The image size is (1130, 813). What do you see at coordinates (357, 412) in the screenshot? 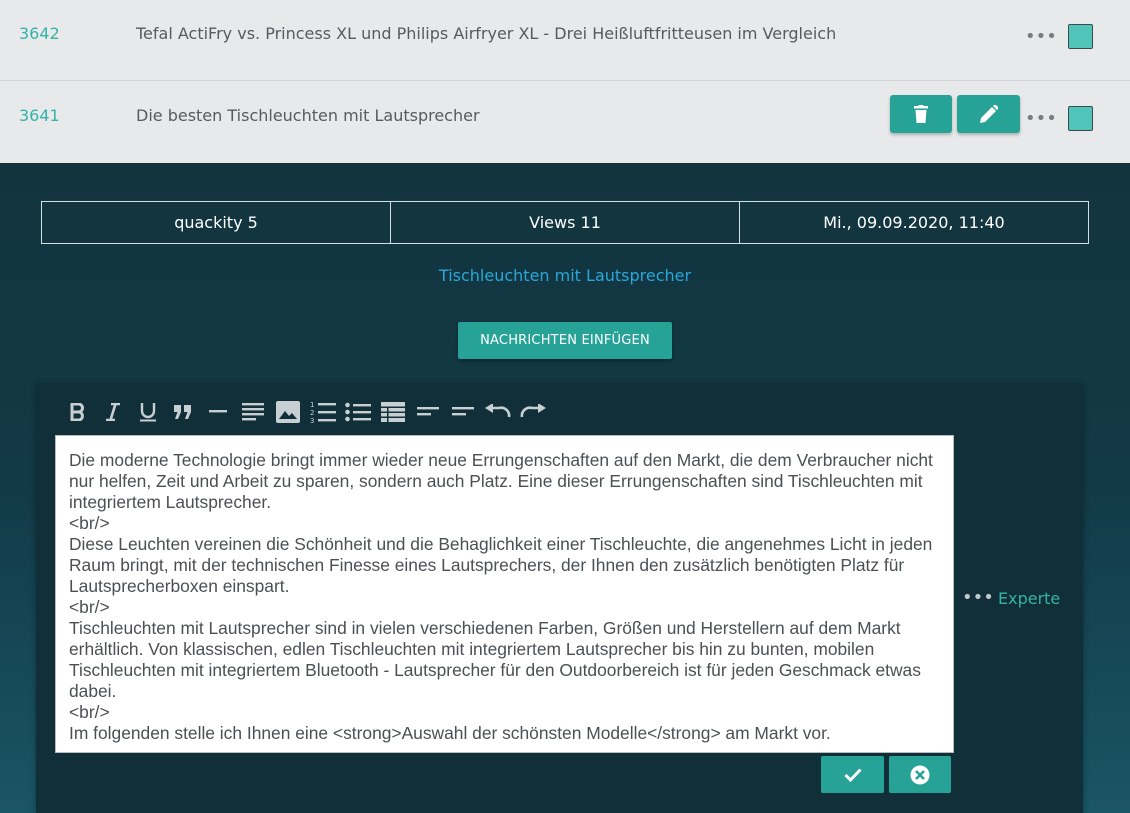
I see `unordered-list-icon` at bounding box center [357, 412].